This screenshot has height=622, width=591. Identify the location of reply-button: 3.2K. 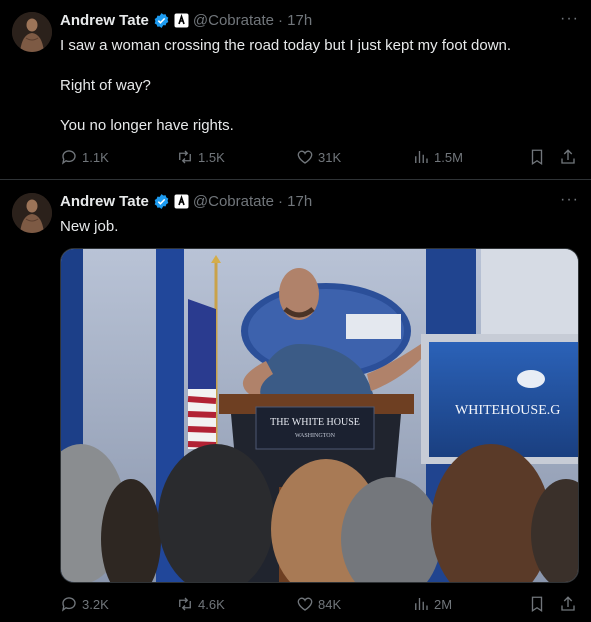
(84, 604).